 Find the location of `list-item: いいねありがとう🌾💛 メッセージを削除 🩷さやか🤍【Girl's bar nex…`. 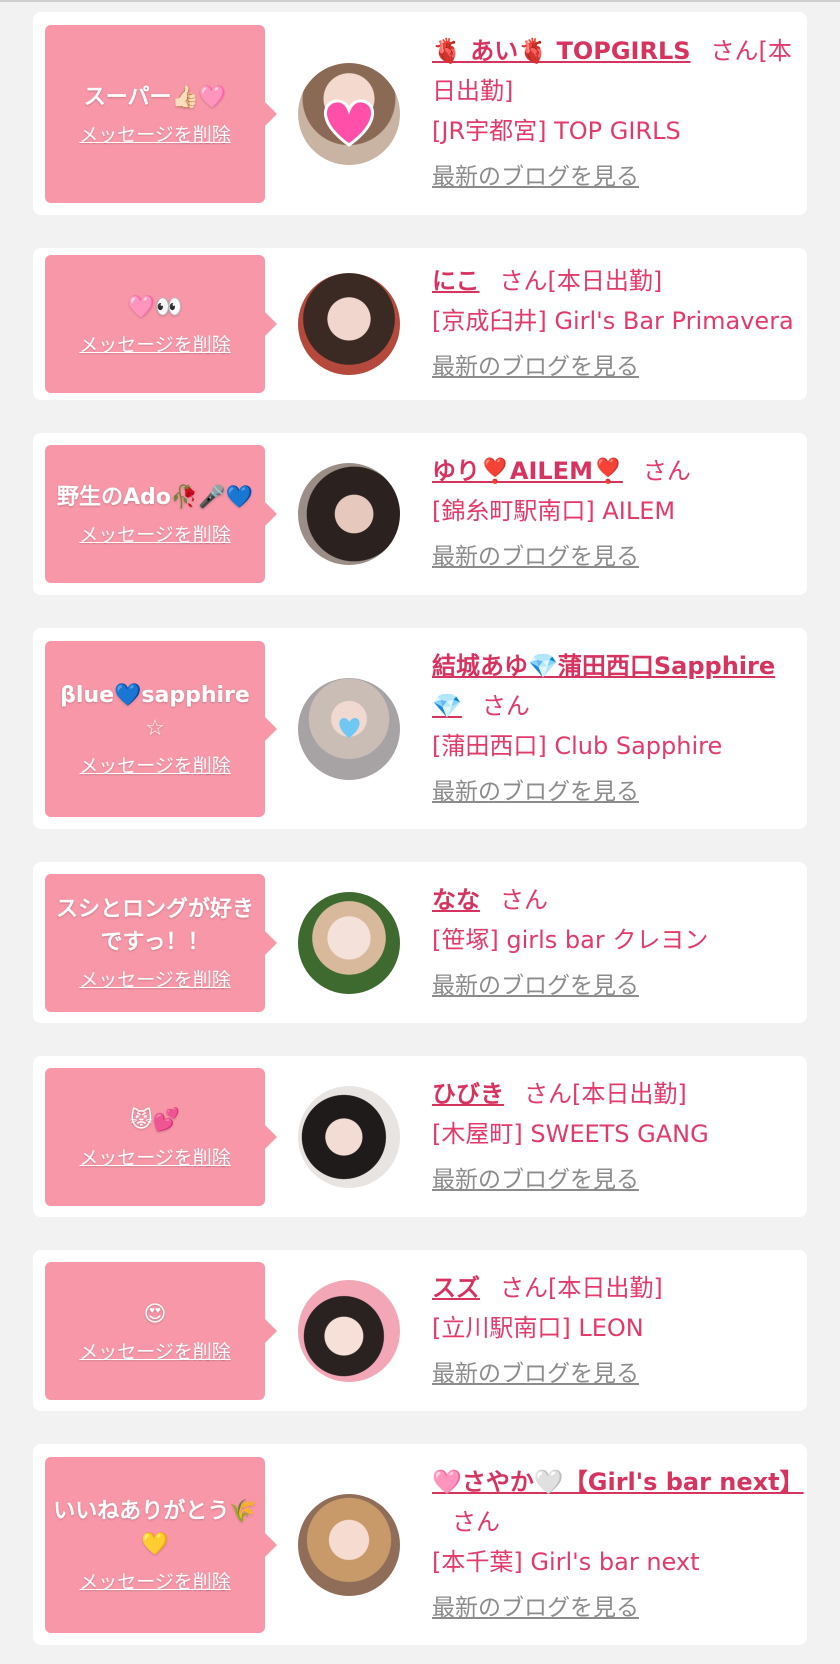

list-item: いいねありがとう🌾💛 メッセージを削除 🩷さやか🤍【Girl's bar nex… is located at coordinates (420, 1544).